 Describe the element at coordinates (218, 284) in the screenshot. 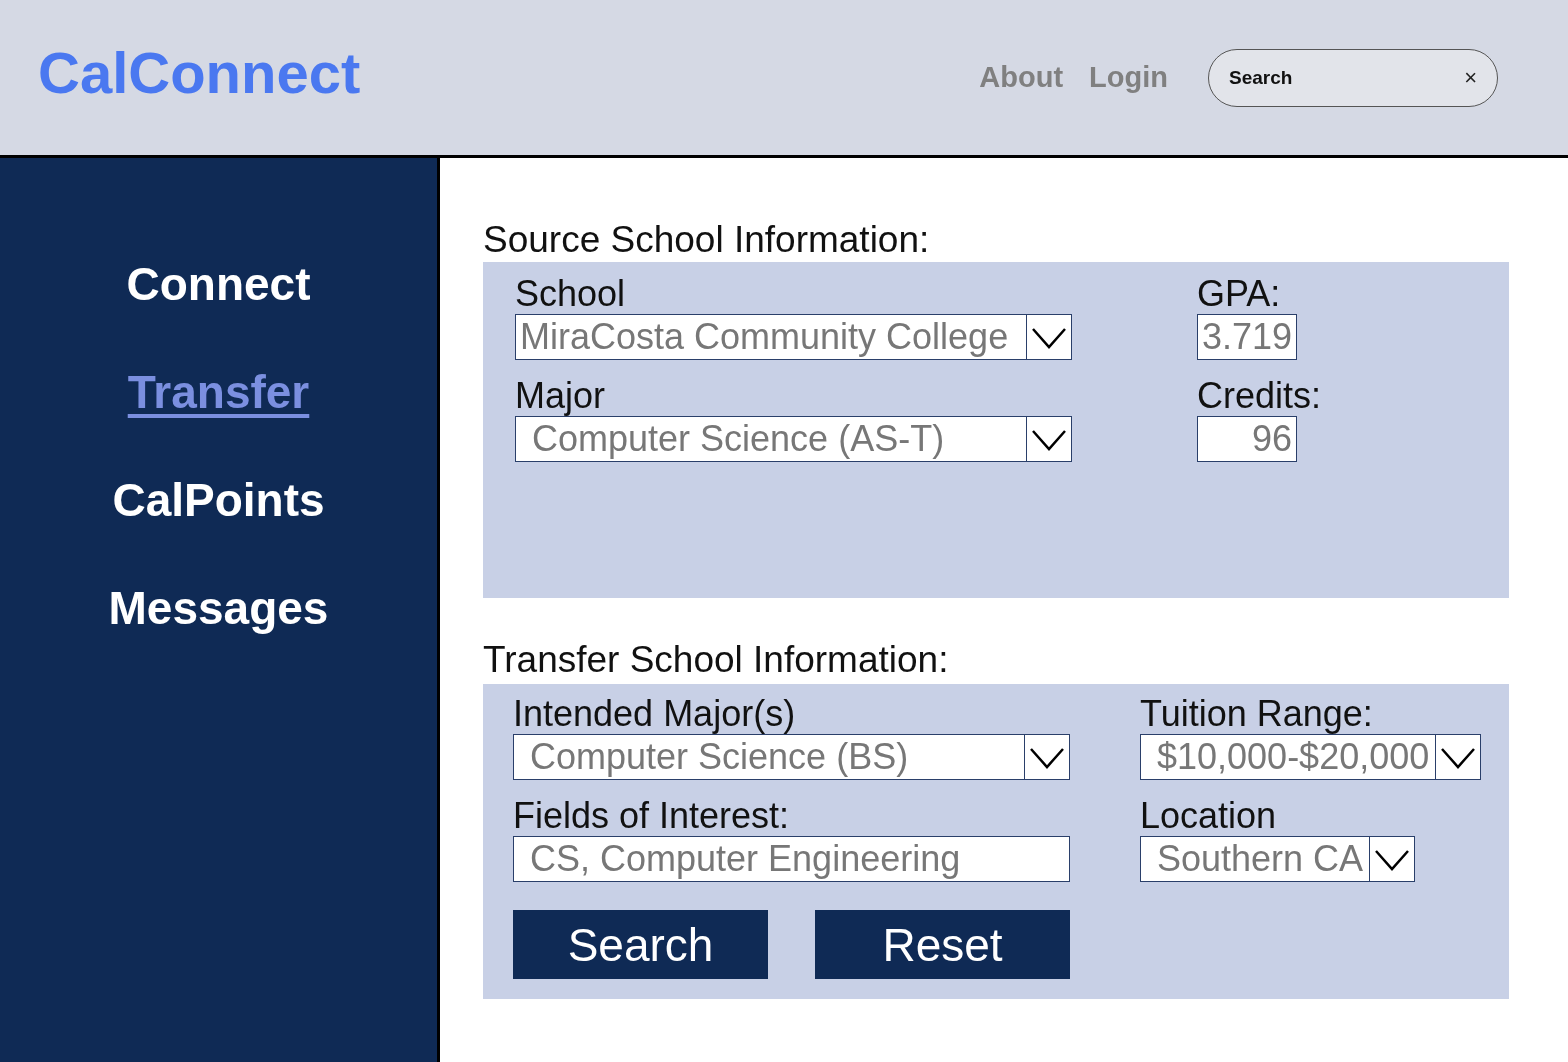

I see `sidebar-item: Connect` at that location.